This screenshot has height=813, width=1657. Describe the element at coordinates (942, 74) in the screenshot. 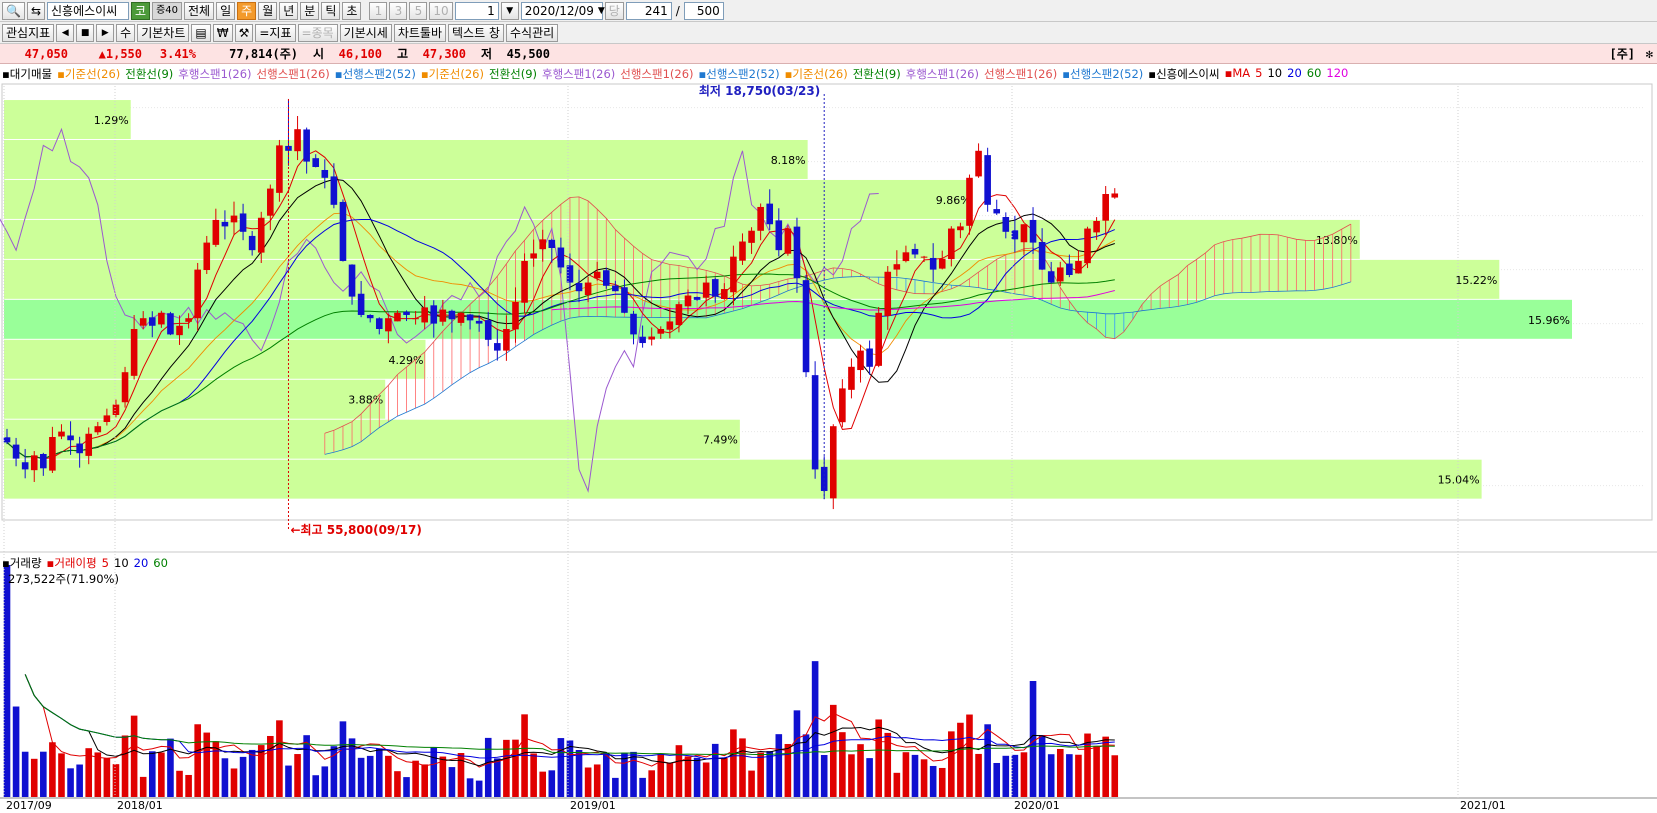

I see `legend-item-13: 후행스팬1(26)` at that location.